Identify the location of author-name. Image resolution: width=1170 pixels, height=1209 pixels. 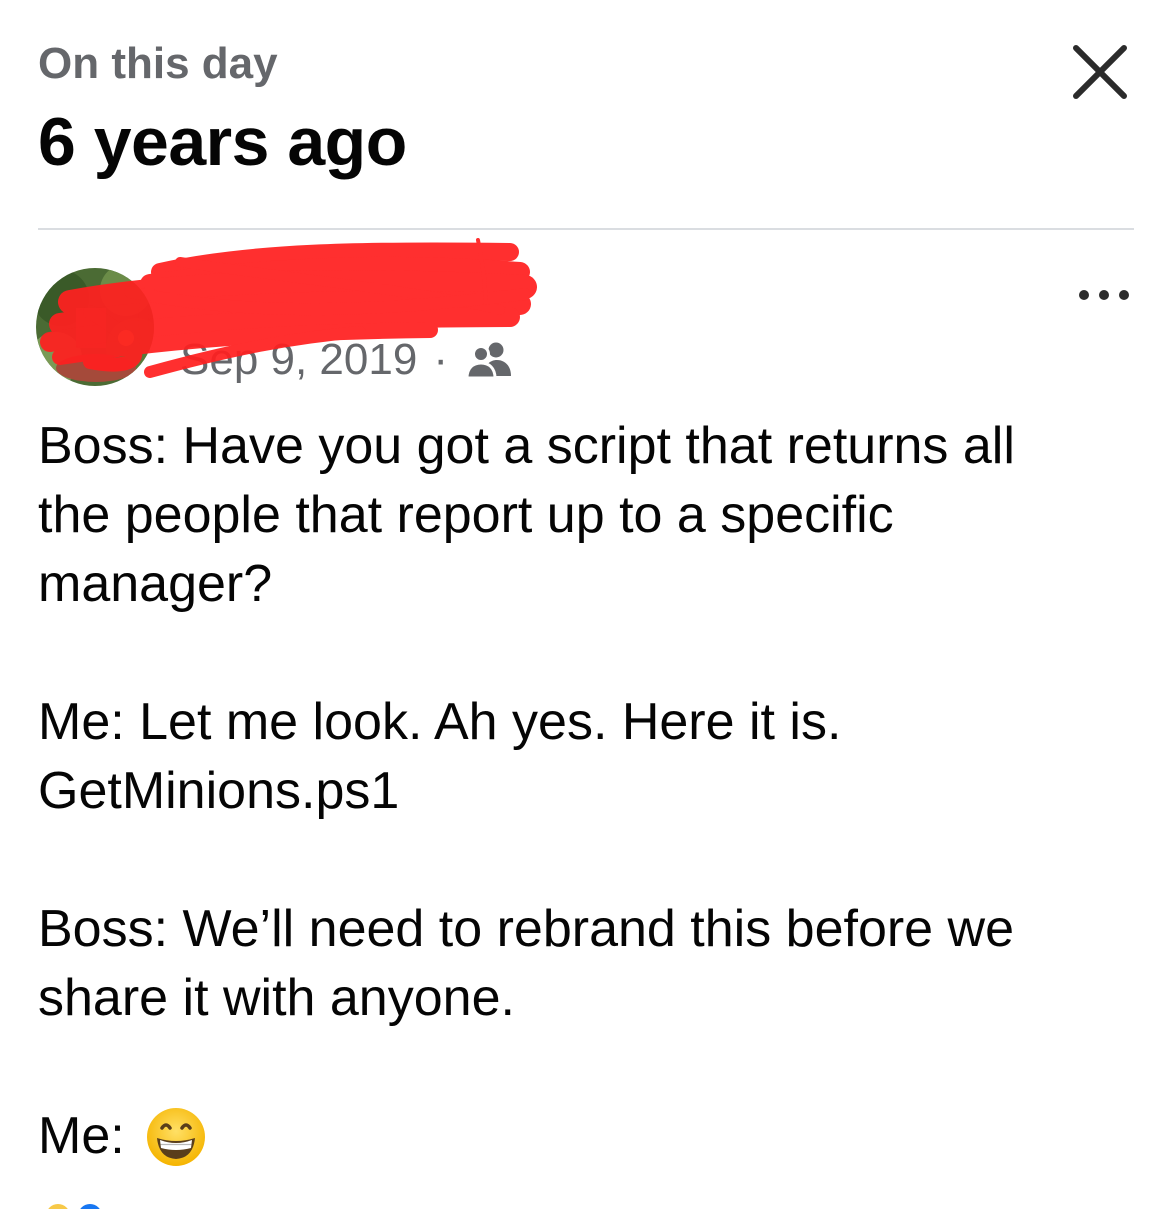
(345, 292).